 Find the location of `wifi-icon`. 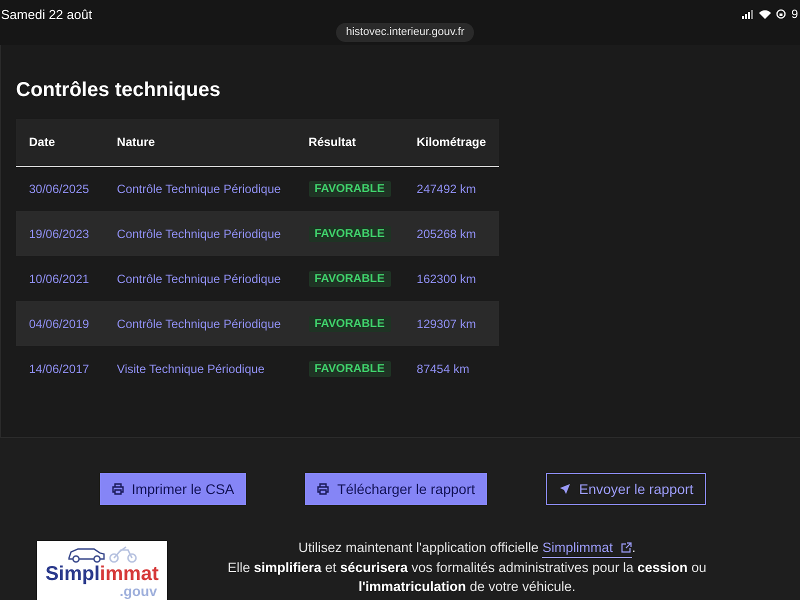

wifi-icon is located at coordinates (765, 14).